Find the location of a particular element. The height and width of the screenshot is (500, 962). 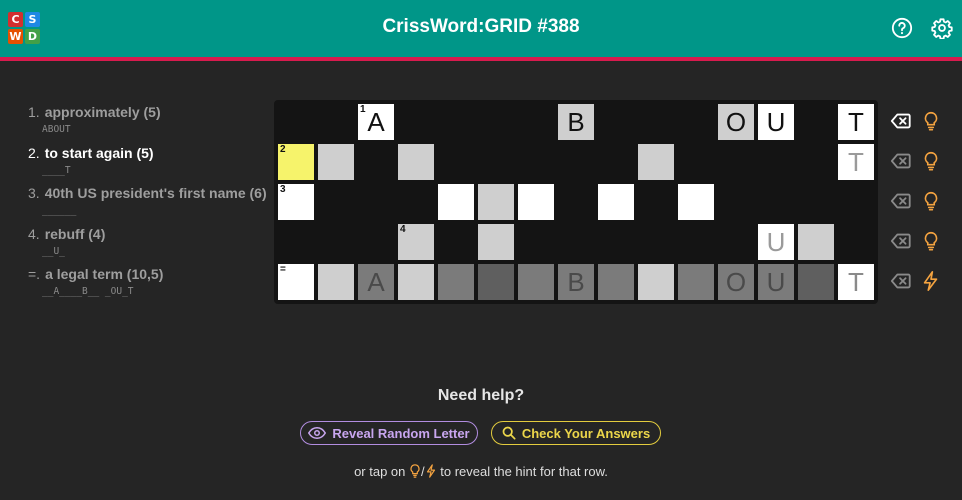

clue-pattern: ABOUT is located at coordinates (56, 129).